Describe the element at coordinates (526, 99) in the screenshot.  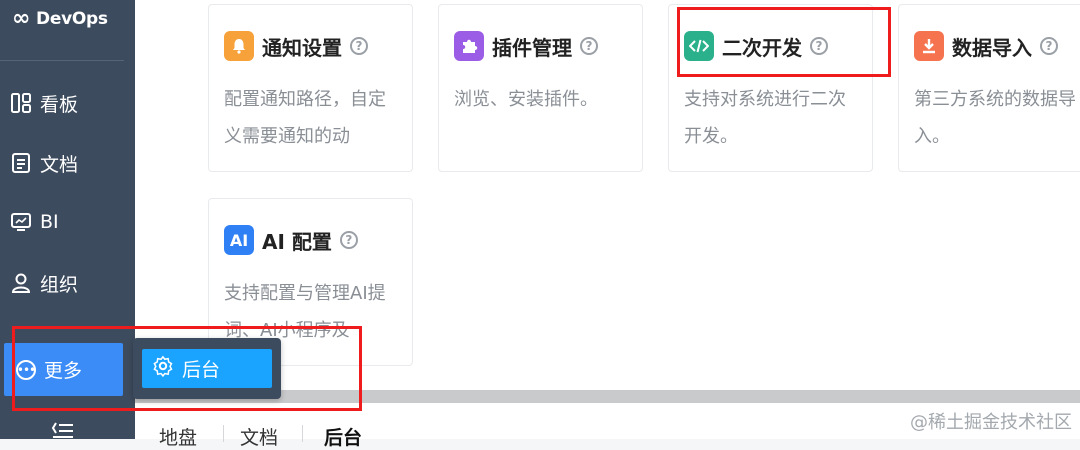
I see `card-description: 浏览、安装插件。` at that location.